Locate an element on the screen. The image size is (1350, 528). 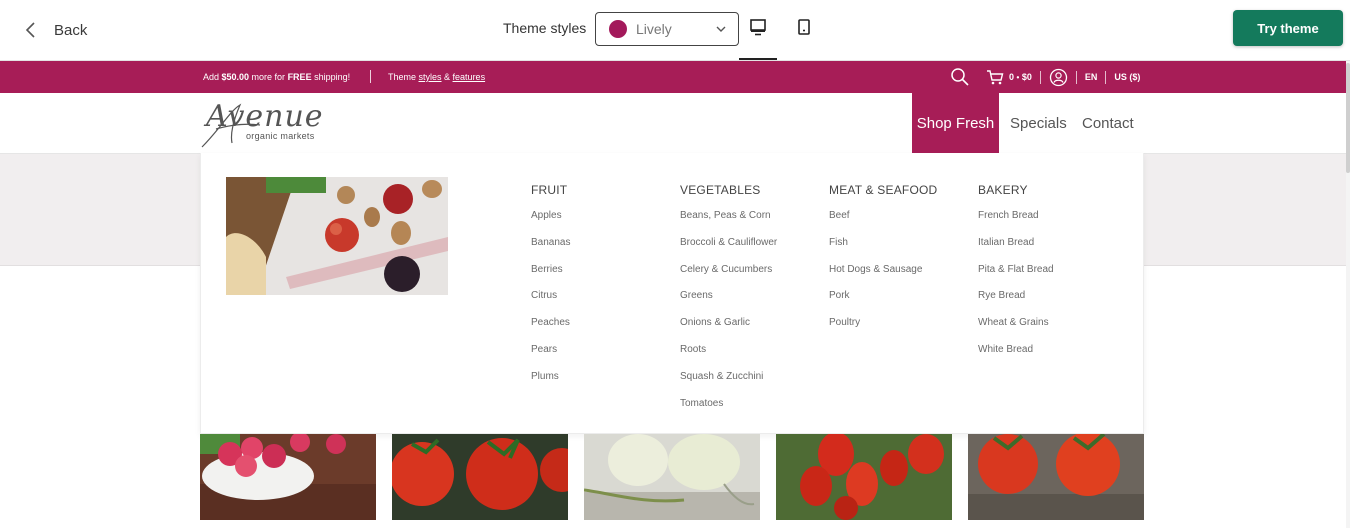
menu-link: Pork is located at coordinates (883, 303).